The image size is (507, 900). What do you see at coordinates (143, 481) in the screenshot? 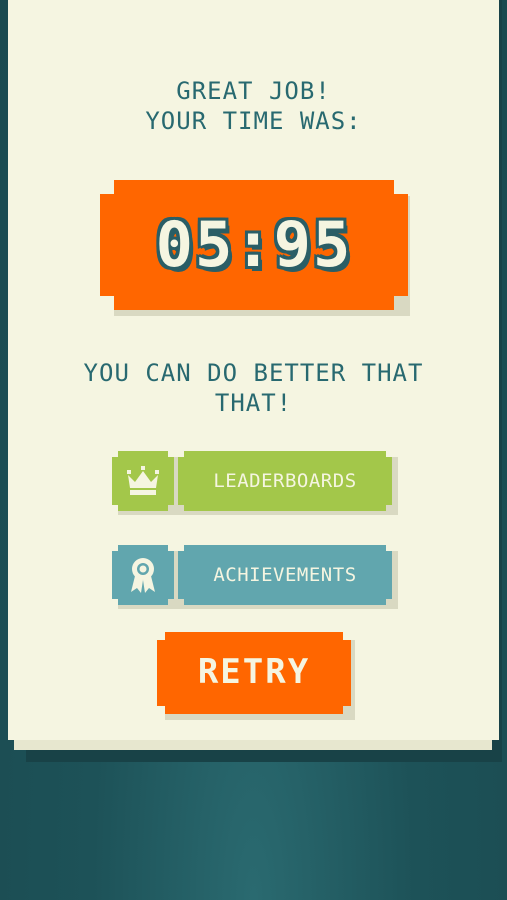
I see `crown-icon` at bounding box center [143, 481].